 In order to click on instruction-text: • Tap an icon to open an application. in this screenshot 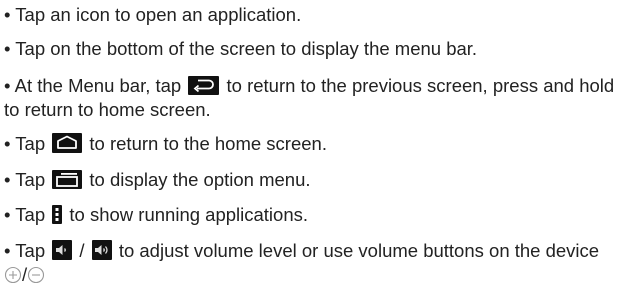, I will do `click(312, 15)`.